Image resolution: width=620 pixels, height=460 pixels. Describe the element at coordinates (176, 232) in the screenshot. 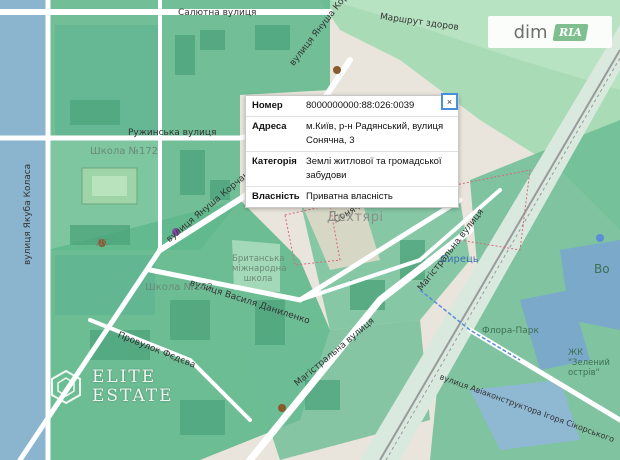

I see `shop-icon` at that location.